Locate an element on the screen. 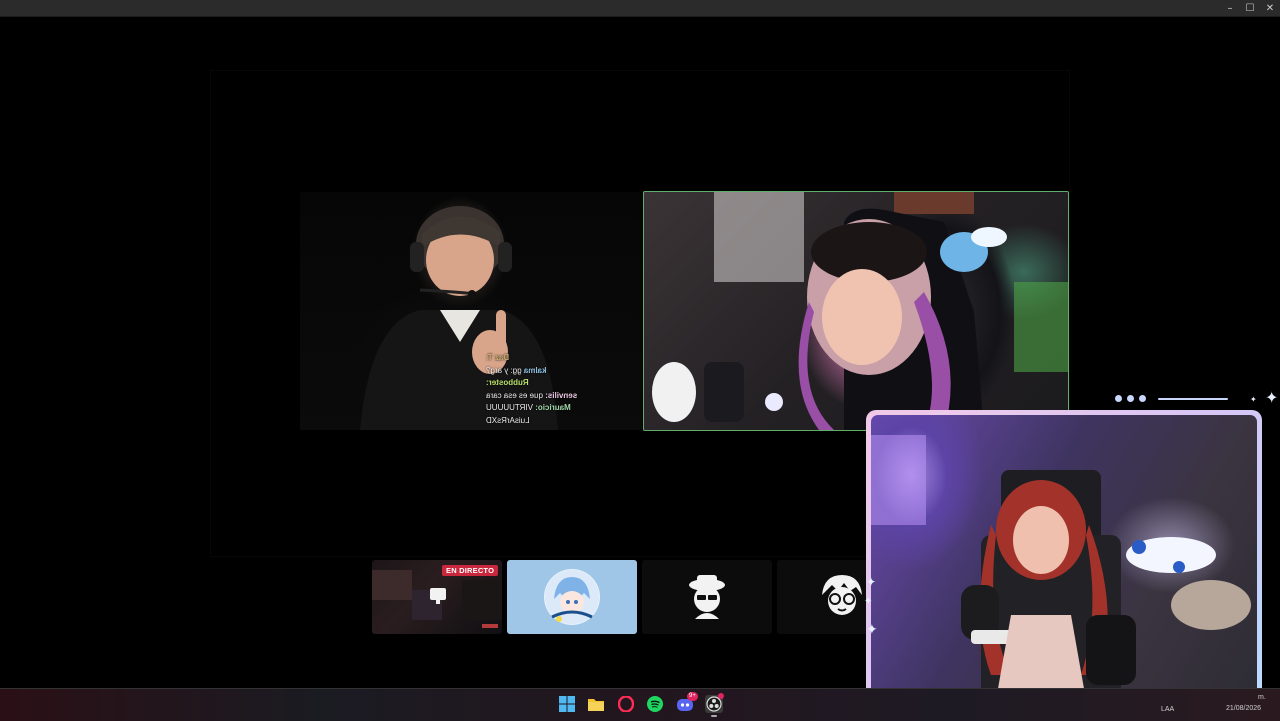 This screenshot has height=721, width=1280. window-controls: – ☐ ✕ is located at coordinates (1250, 8).